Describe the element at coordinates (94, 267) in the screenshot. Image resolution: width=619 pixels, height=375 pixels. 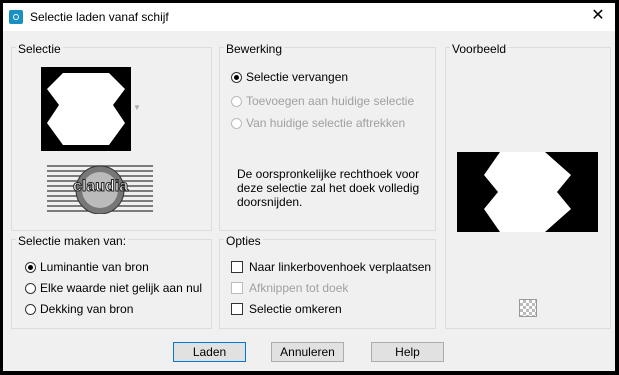
I see `radio-label: Luminantie van bron` at that location.